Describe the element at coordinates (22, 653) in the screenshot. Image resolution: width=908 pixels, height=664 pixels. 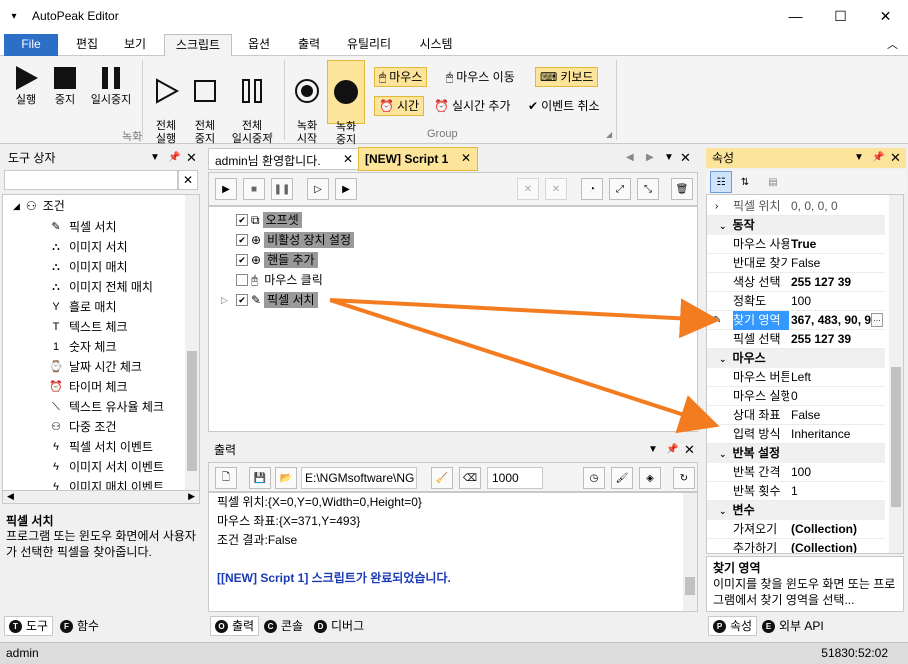
I see `status-user: admin` at that location.